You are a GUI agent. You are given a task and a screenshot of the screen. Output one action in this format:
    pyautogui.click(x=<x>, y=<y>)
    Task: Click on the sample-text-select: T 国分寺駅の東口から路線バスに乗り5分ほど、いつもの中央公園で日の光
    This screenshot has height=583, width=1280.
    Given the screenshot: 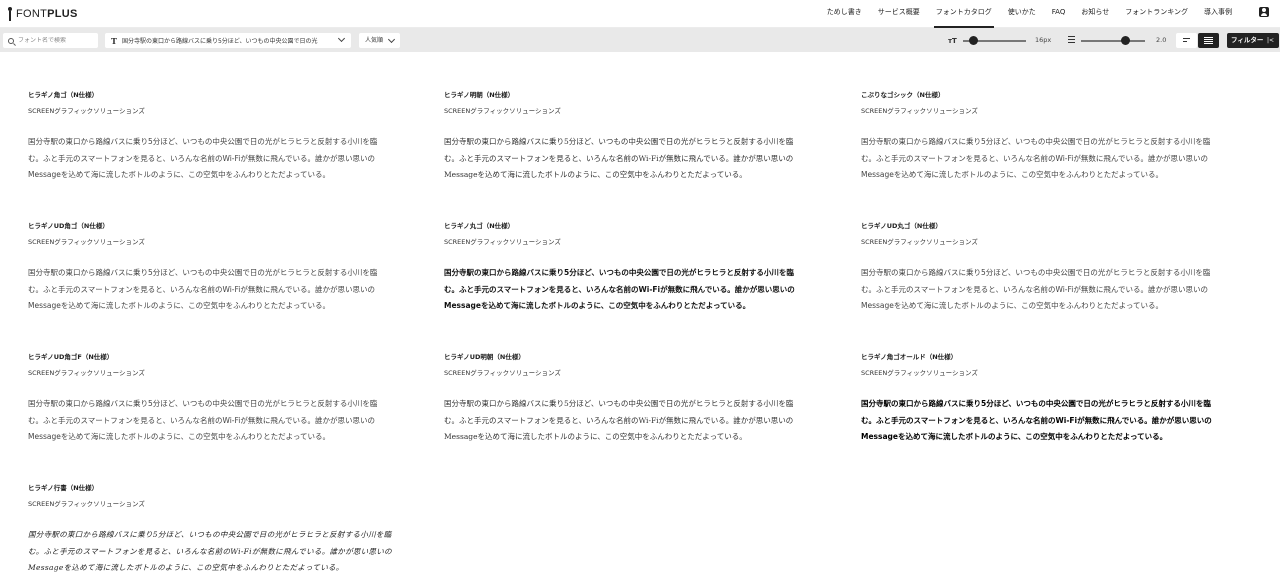 What is the action you would take?
    pyautogui.click(x=228, y=40)
    